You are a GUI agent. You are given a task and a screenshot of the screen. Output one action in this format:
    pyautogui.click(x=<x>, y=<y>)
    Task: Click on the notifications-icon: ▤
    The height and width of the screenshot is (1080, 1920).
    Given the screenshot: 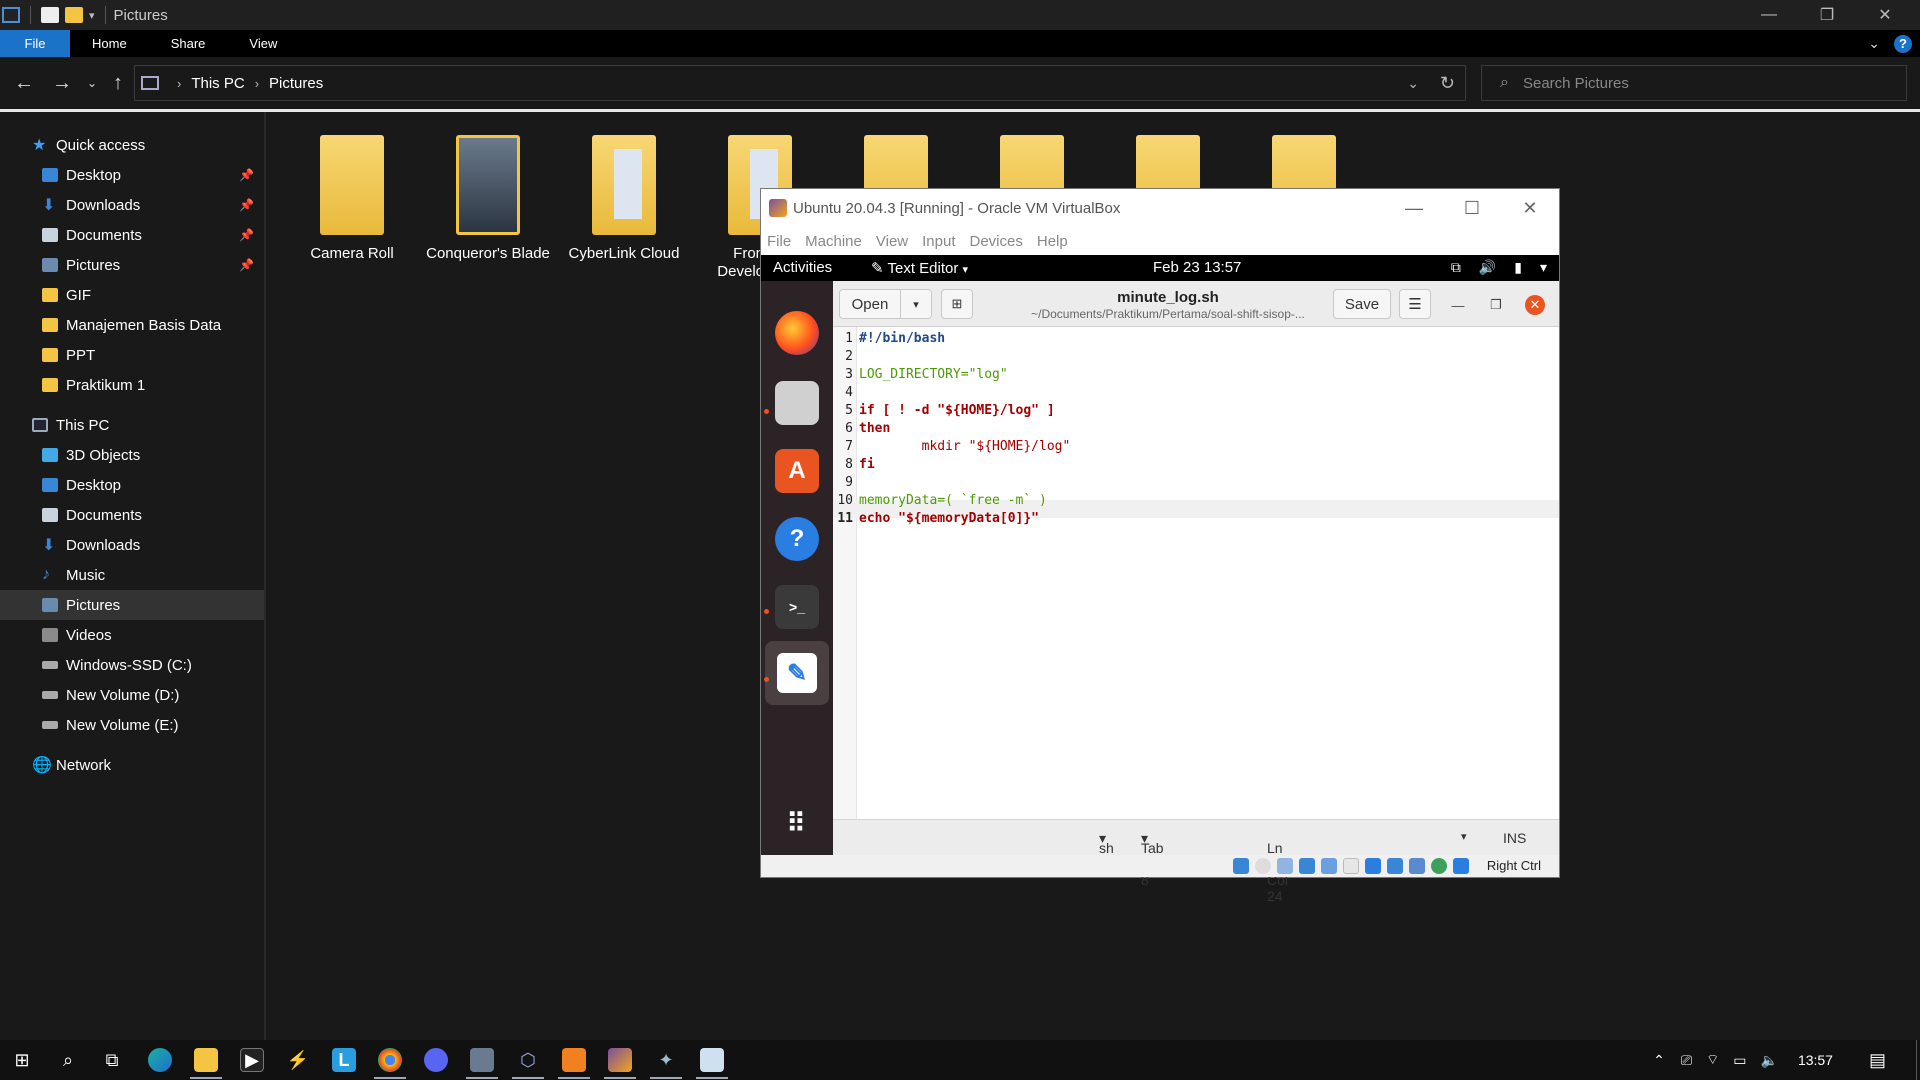 What is the action you would take?
    pyautogui.click(x=1877, y=1060)
    